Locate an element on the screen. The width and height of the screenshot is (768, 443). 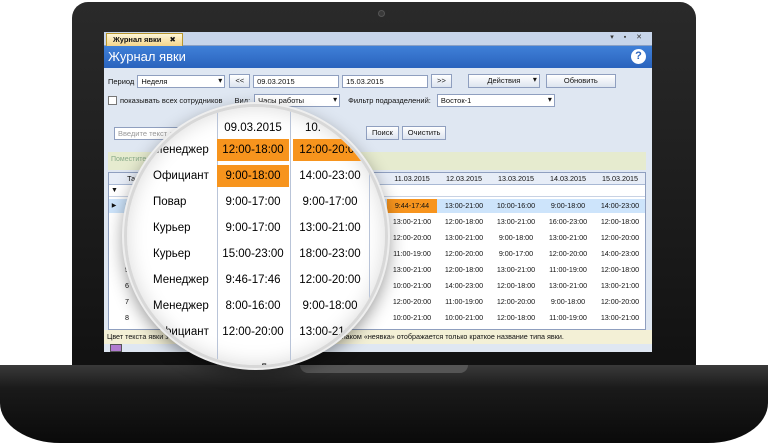
title-bar: Журнал явки ? is located at coordinates (378, 57).